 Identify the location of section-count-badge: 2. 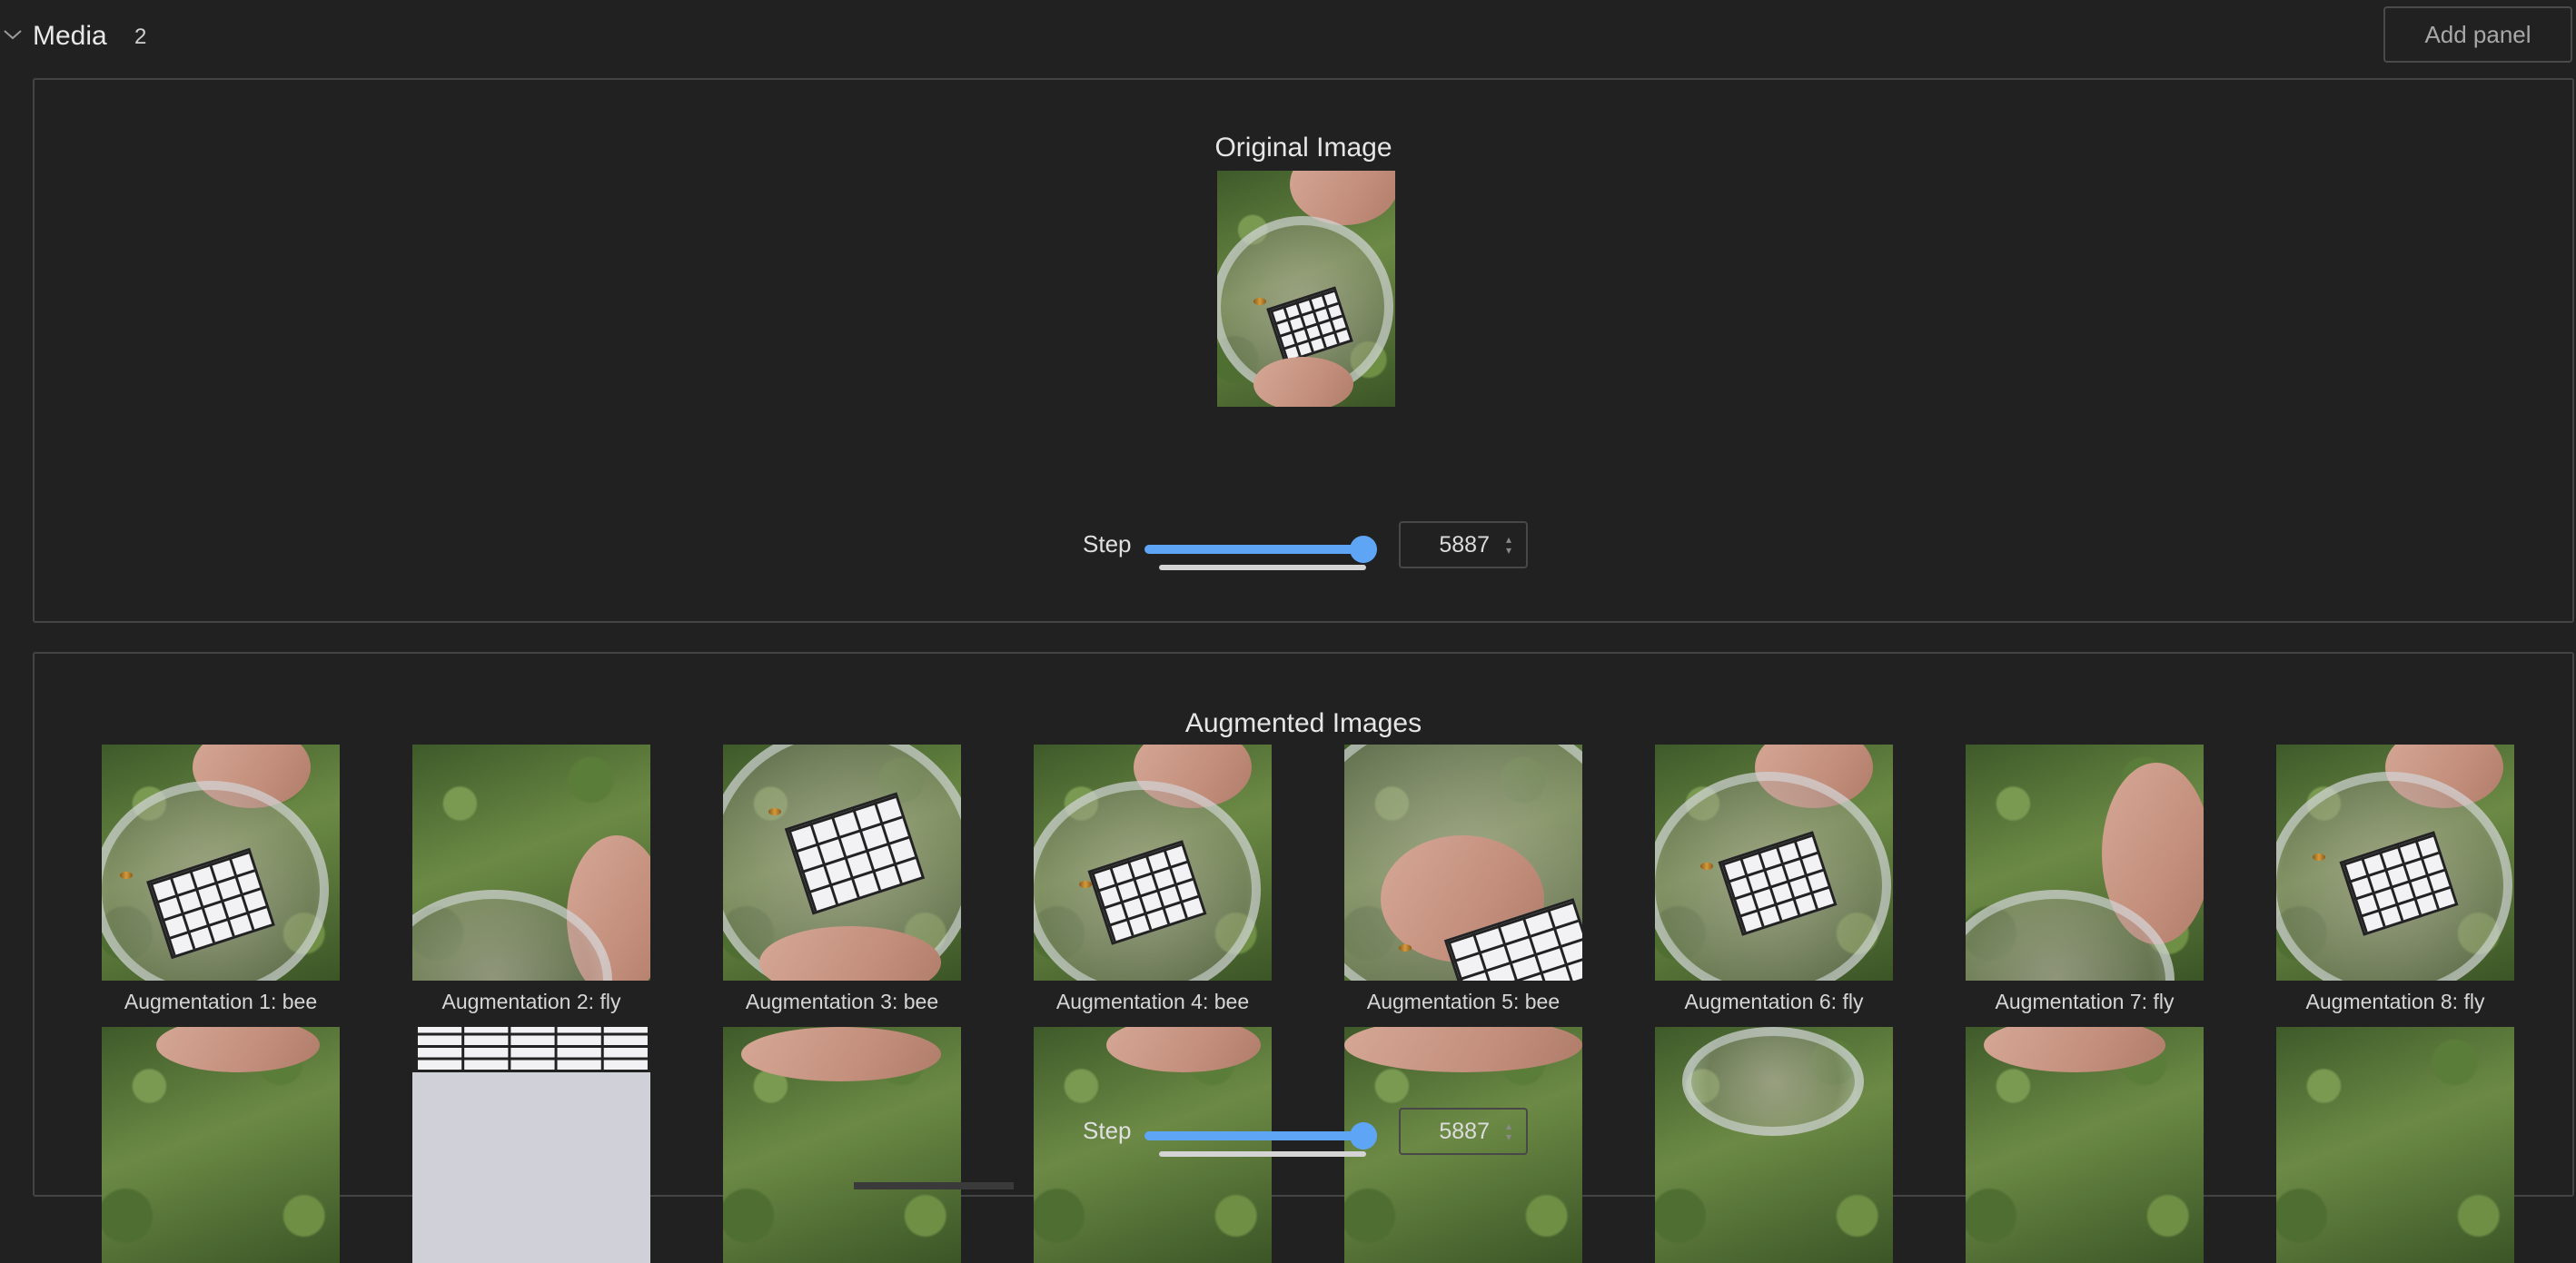
(140, 37).